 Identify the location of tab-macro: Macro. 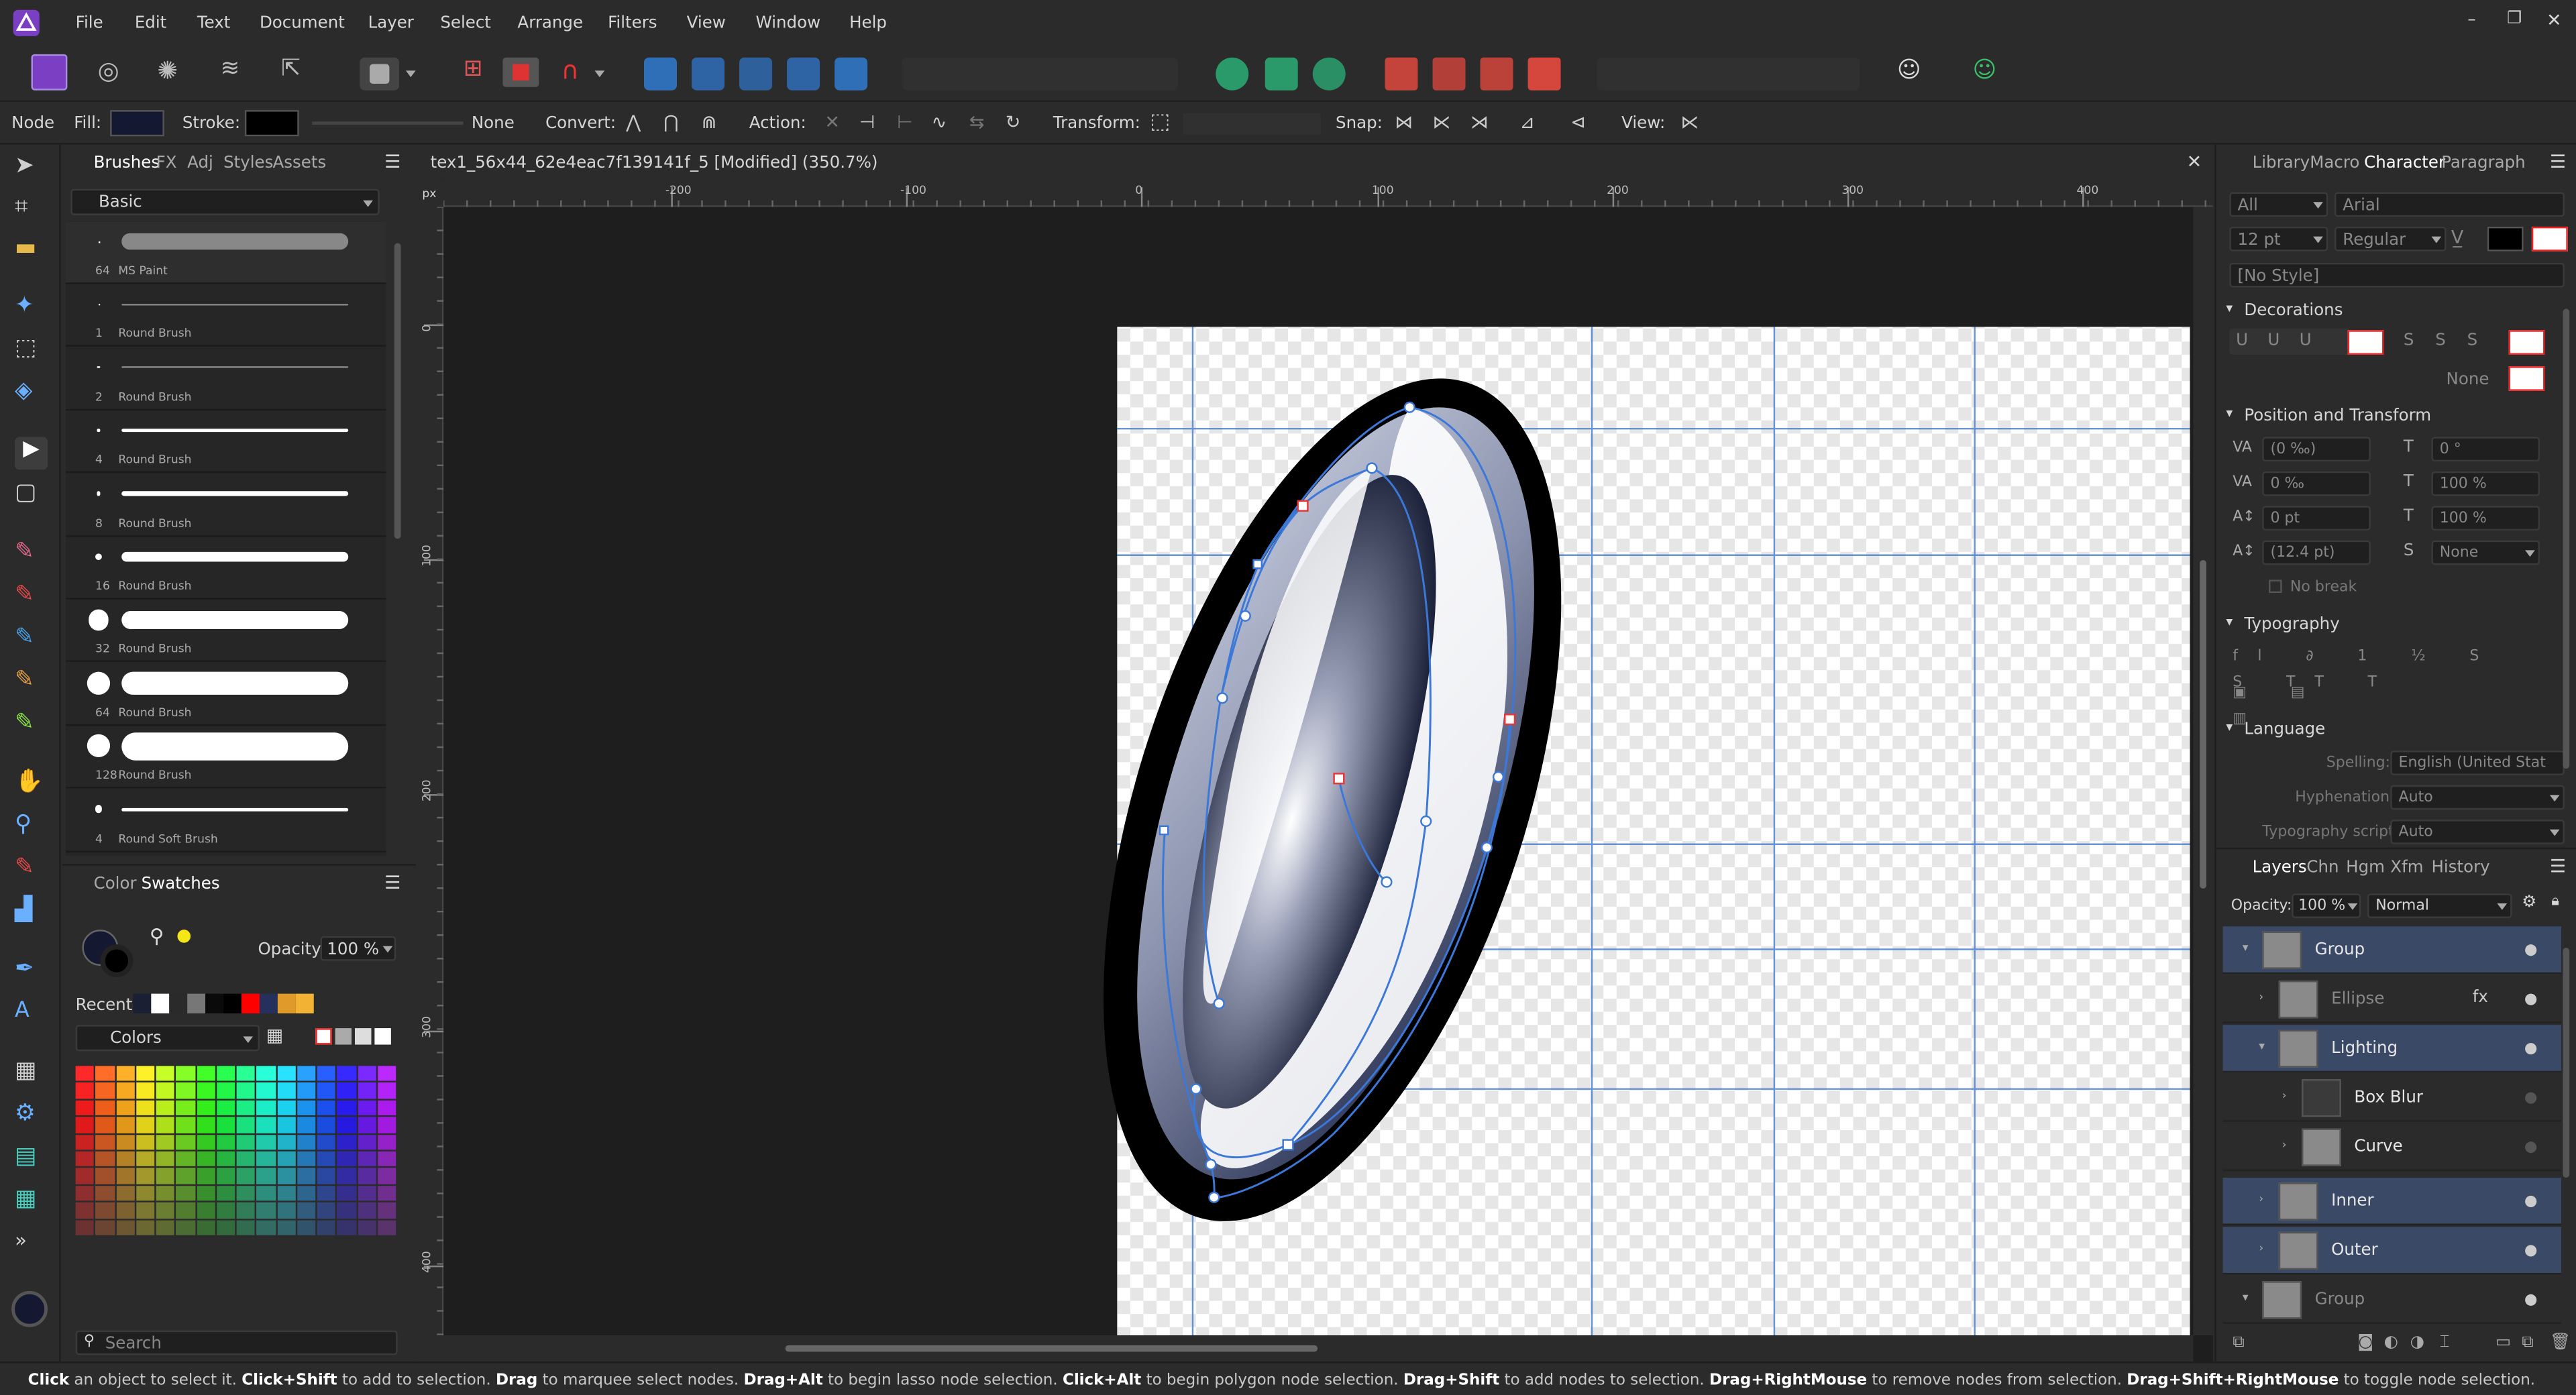
(2334, 163).